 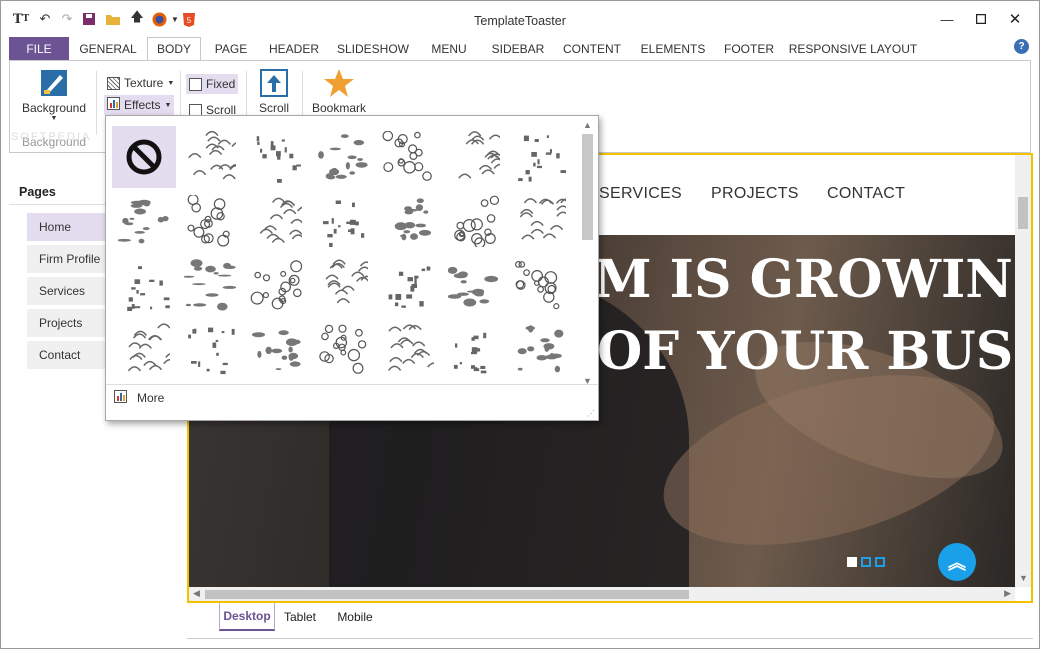 What do you see at coordinates (339, 108) in the screenshot?
I see `bookmark-label: Bookmark` at bounding box center [339, 108].